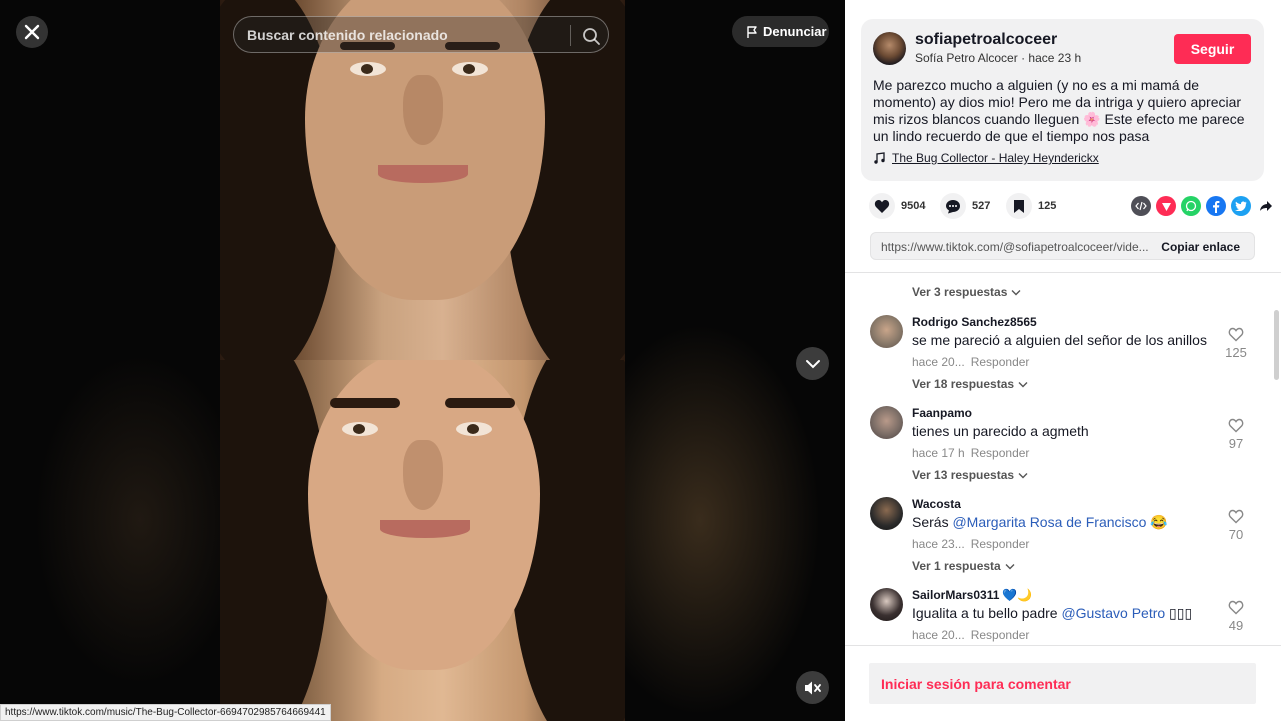 Image resolution: width=1281 pixels, height=721 pixels. What do you see at coordinates (936, 504) in the screenshot?
I see `comment-username: Wacosta` at bounding box center [936, 504].